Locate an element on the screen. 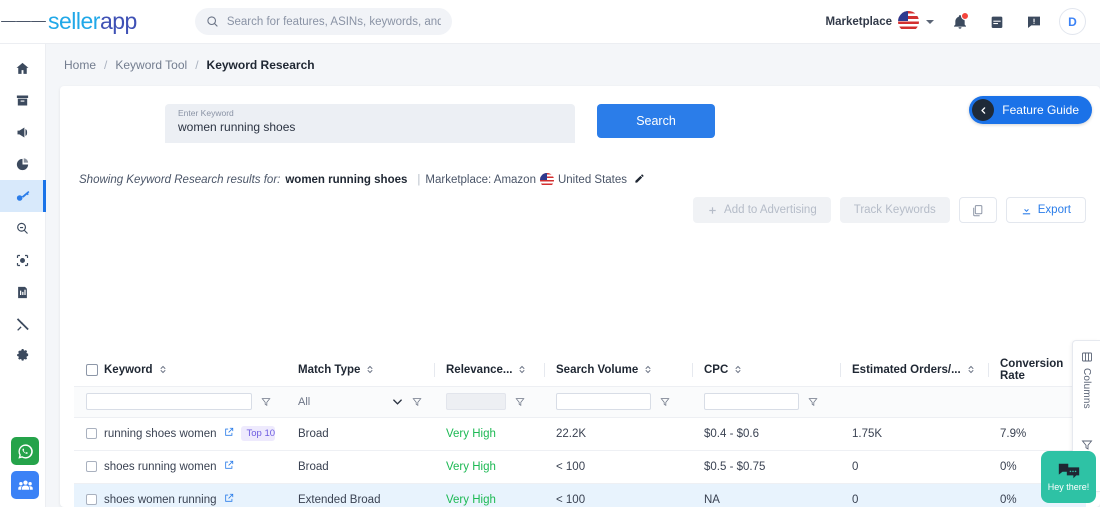  breadcrumb: Home / Keyword Tool / Keyword Research is located at coordinates (573, 65).